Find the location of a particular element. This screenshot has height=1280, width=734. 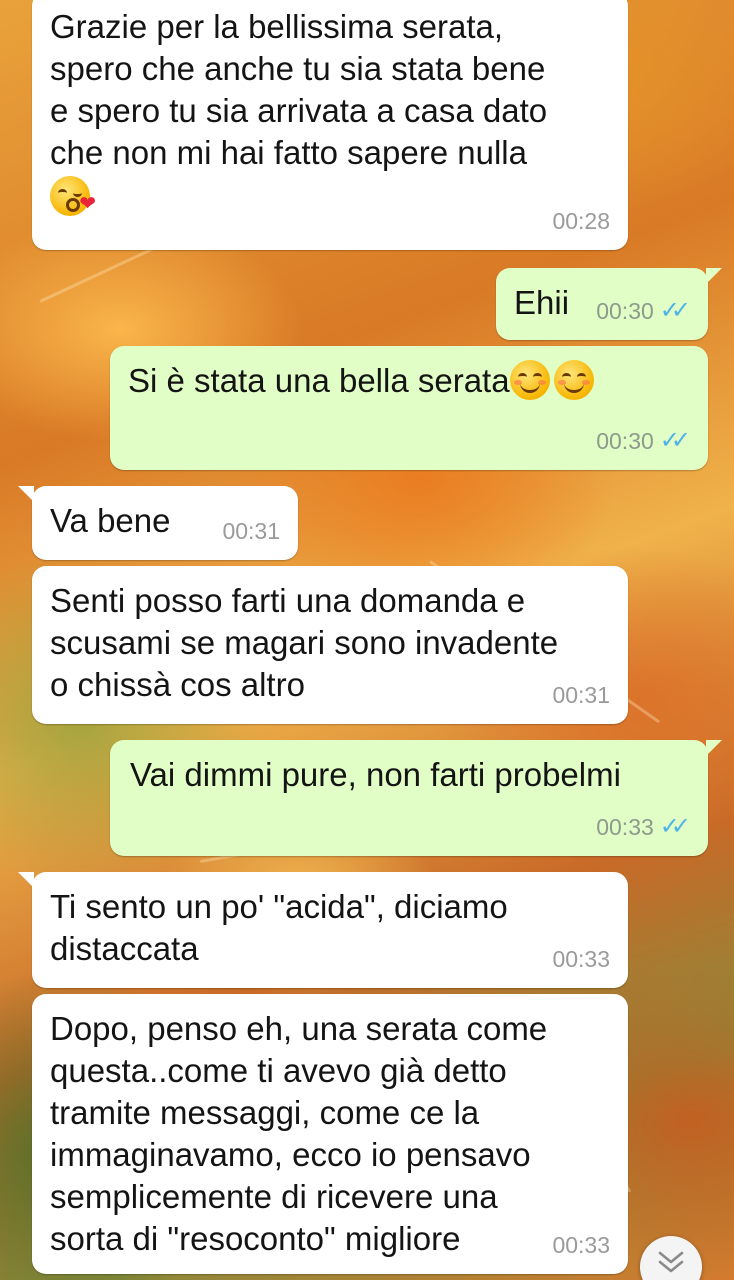

scroll-to-bottom-button is located at coordinates (671, 1258).